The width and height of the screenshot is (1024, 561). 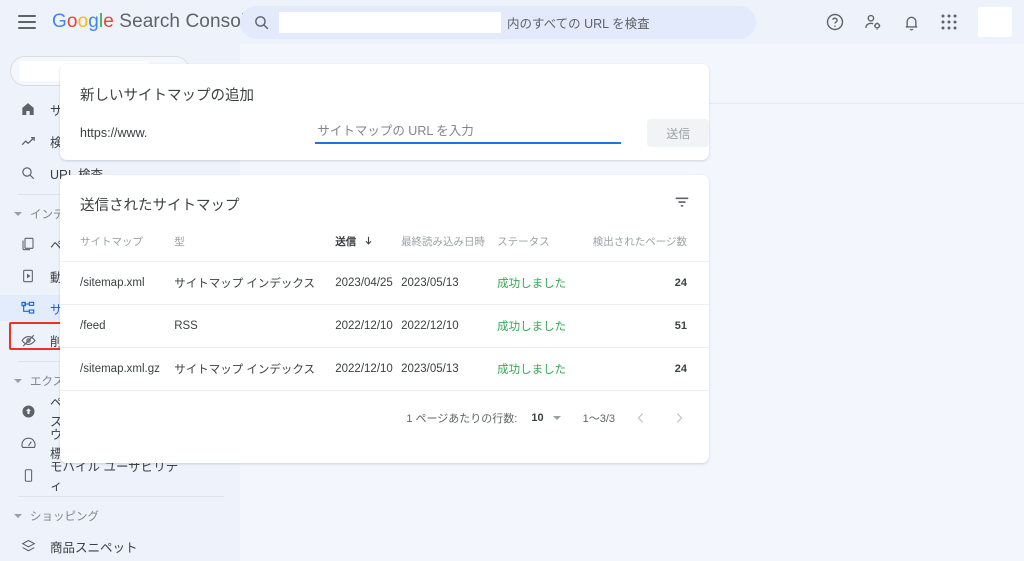 I want to click on column-header-type: 型, so click(x=254, y=245).